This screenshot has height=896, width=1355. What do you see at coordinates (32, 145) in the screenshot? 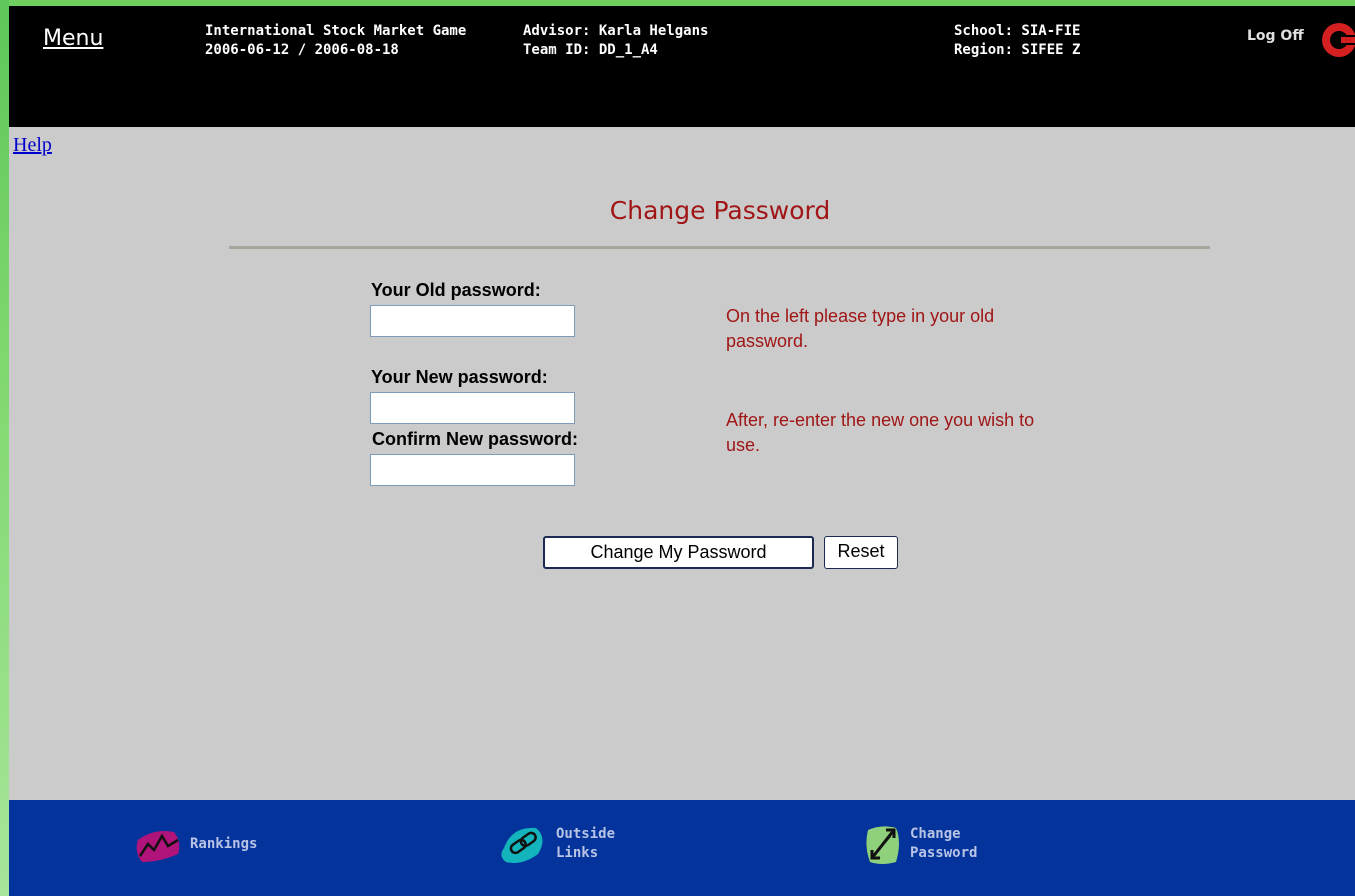
I see `help-link: Help` at bounding box center [32, 145].